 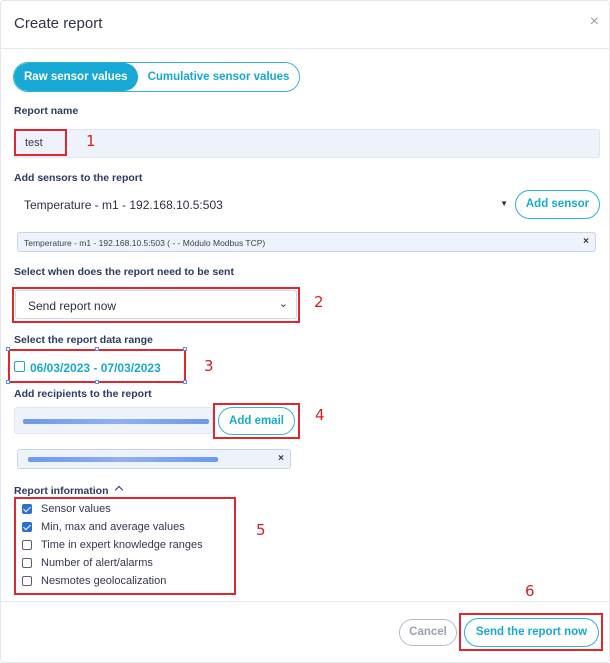 What do you see at coordinates (58, 23) in the screenshot?
I see `dialog-title: Create report` at bounding box center [58, 23].